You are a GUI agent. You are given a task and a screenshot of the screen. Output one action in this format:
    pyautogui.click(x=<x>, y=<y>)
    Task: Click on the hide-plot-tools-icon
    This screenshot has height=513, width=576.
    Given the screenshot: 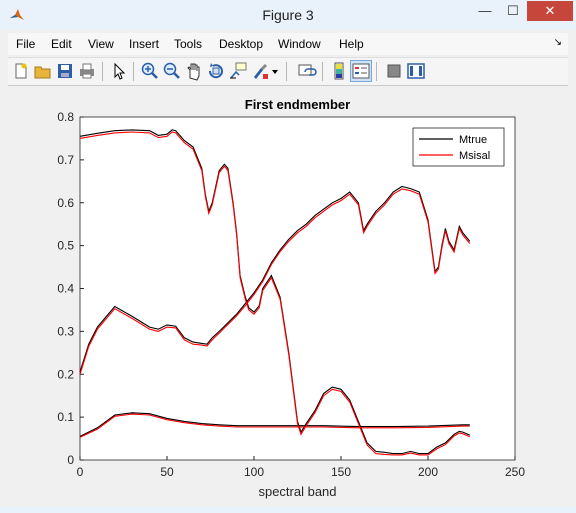 What is the action you would take?
    pyautogui.click(x=394, y=71)
    